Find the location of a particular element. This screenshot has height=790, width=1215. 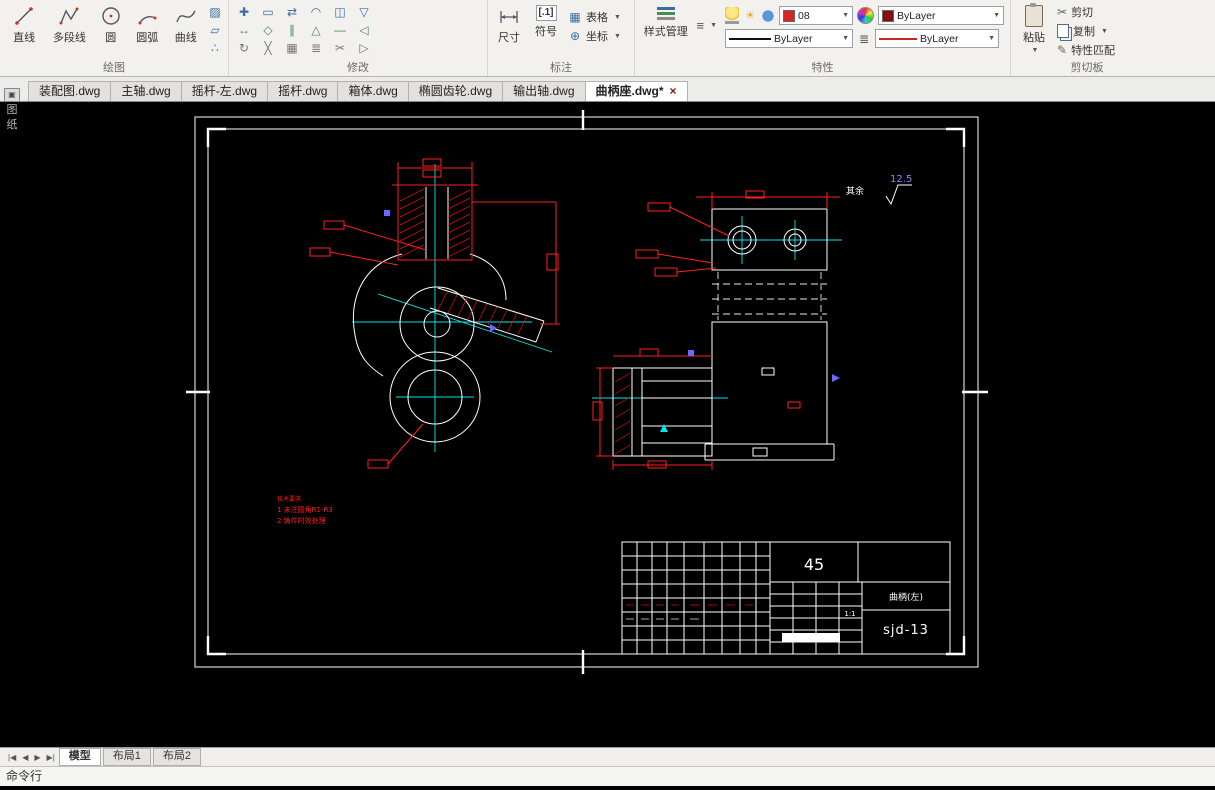

arc-button: 圆弧 is located at coordinates (147, 31).